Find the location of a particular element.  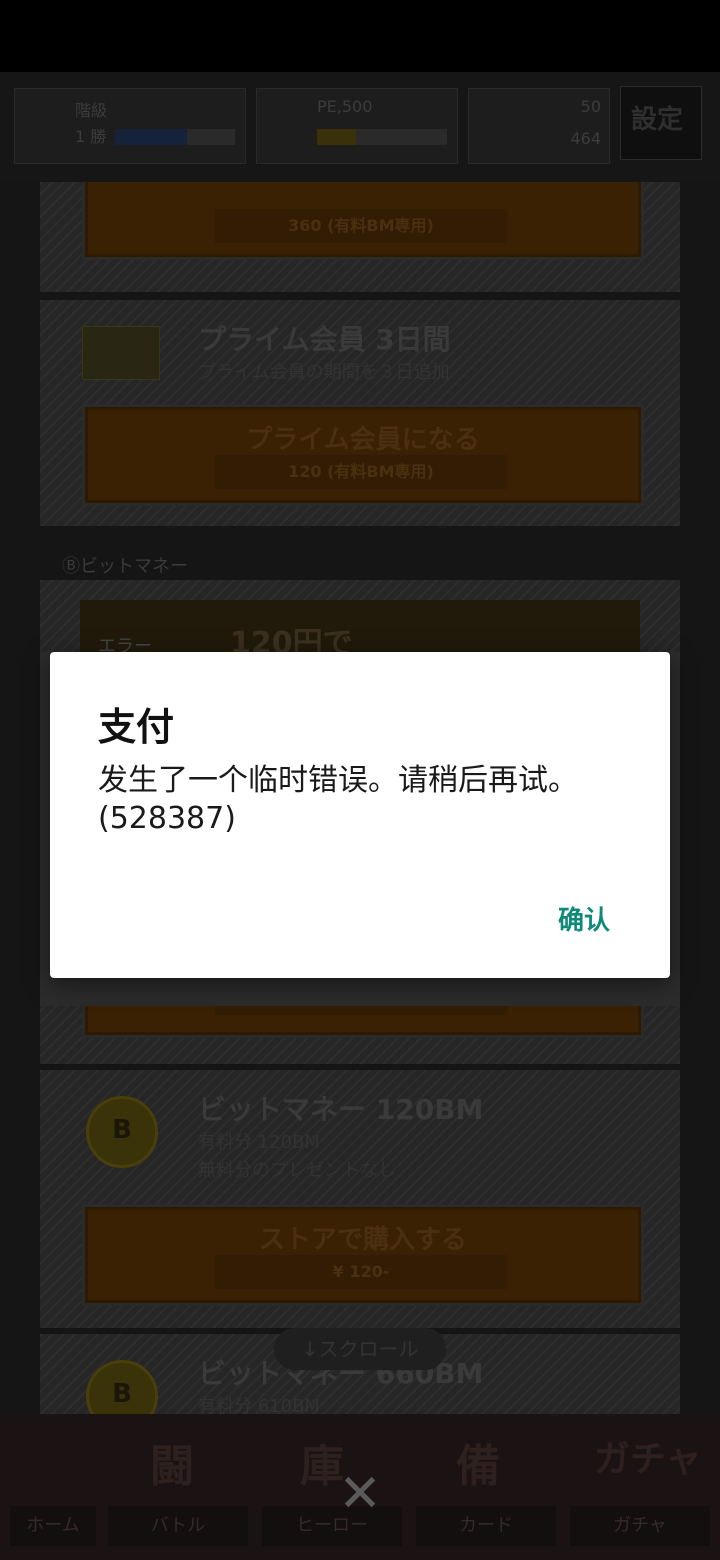

dialog-message-code: (528387) is located at coordinates (167, 818).